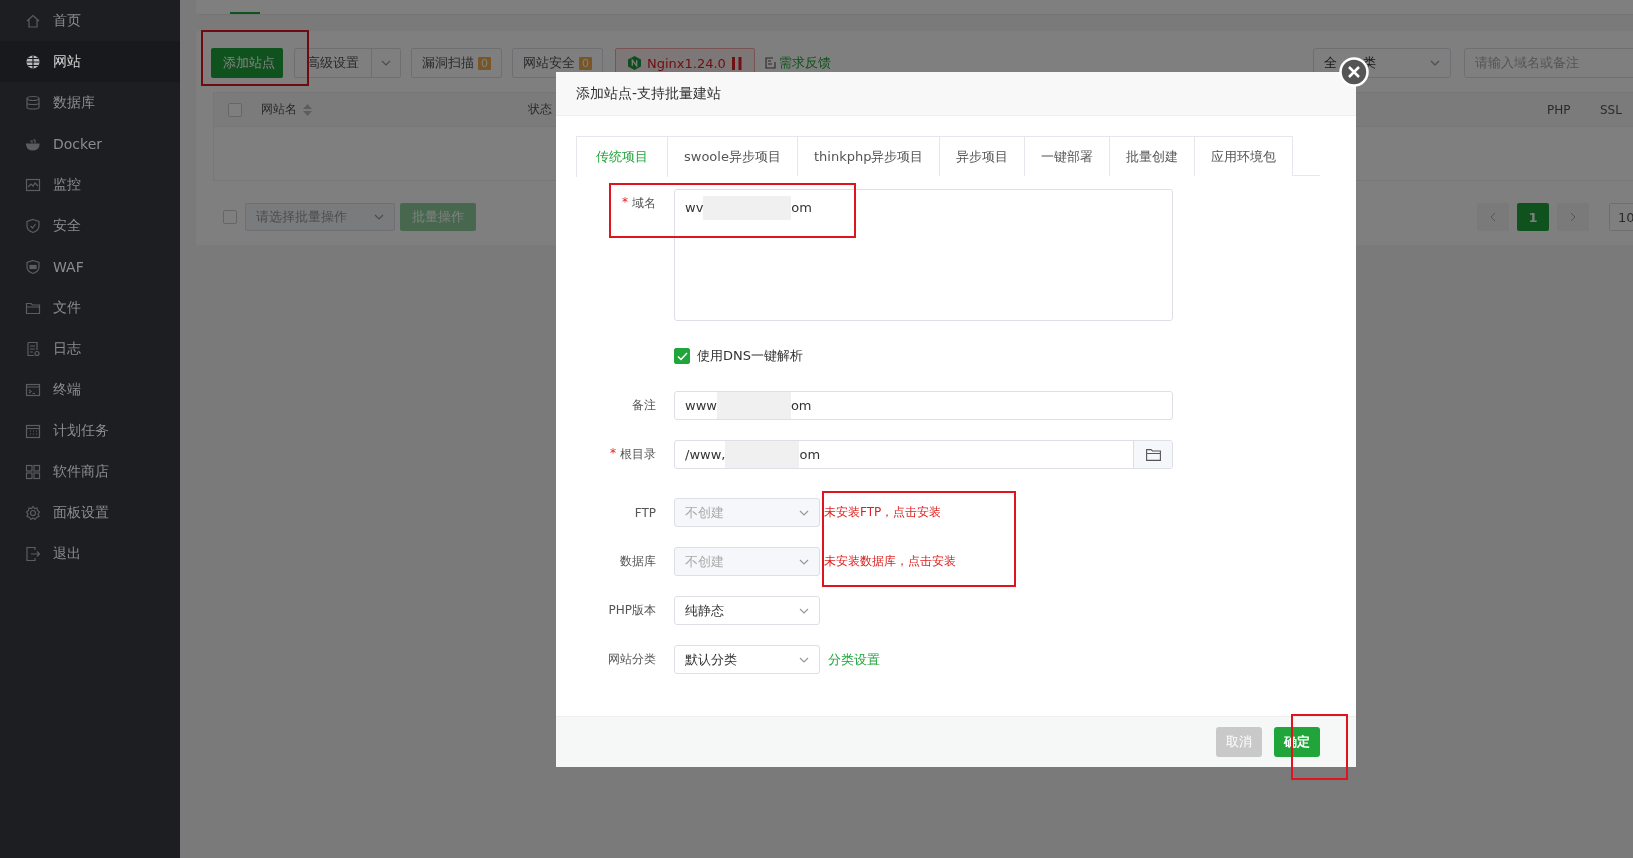  What do you see at coordinates (1152, 156) in the screenshot?
I see `tab: 批量创建` at bounding box center [1152, 156].